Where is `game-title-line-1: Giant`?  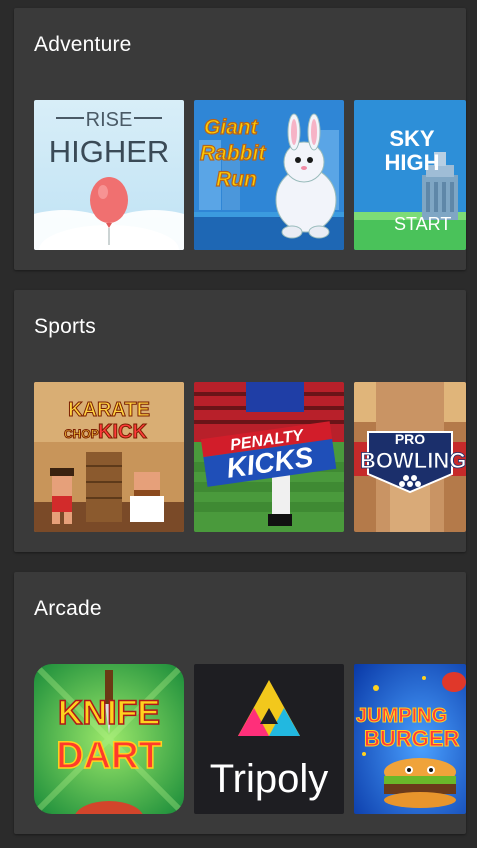 game-title-line-1: Giant is located at coordinates (231, 127).